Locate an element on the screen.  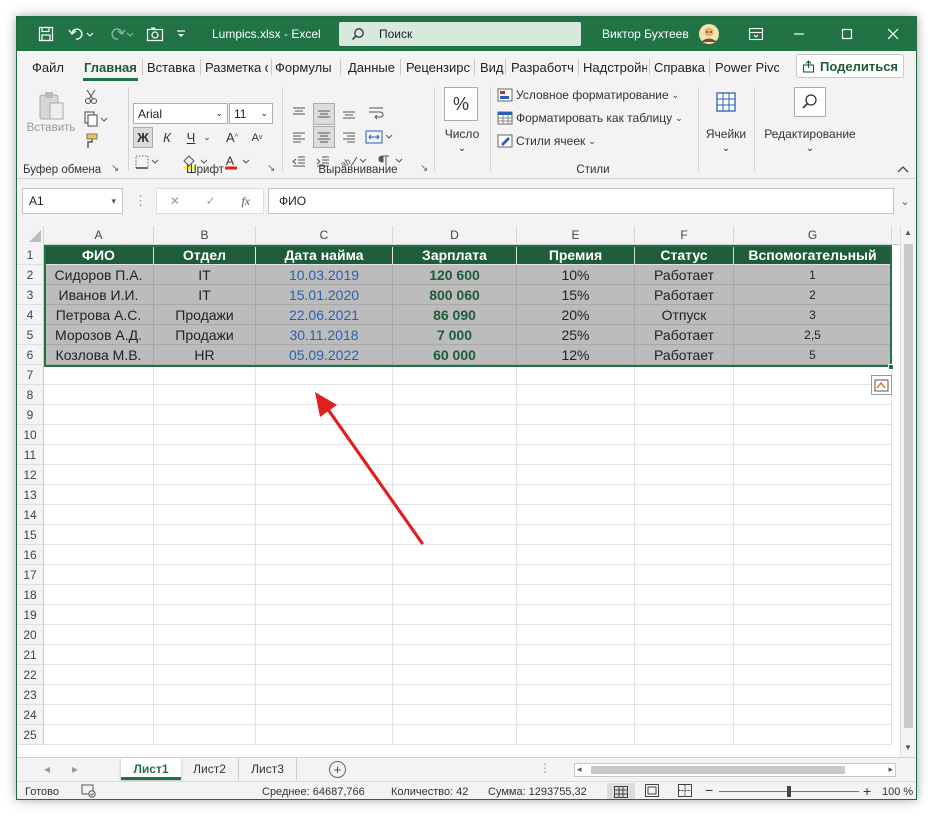
cell-fio: Петрова А.С. is located at coordinates (99, 315).